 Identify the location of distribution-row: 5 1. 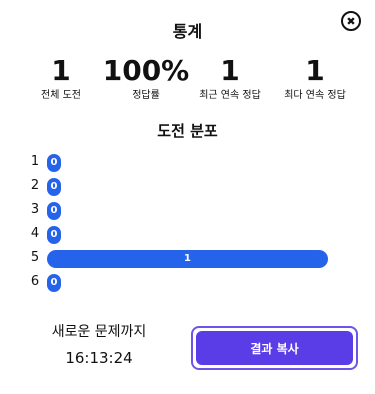
(187, 258).